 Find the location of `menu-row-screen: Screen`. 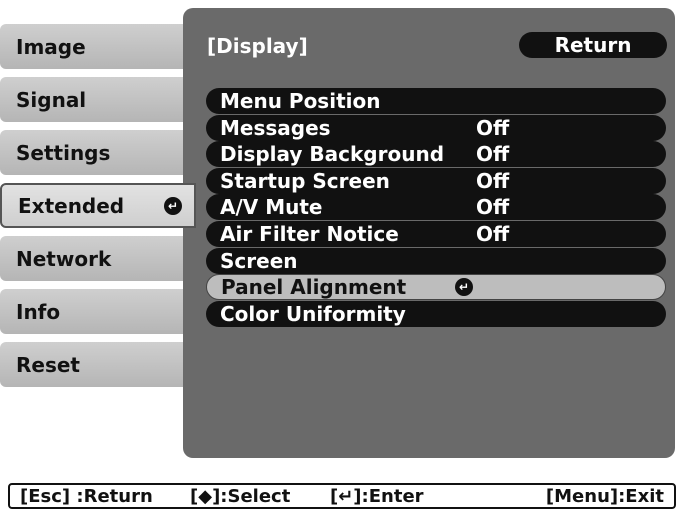

menu-row-screen: Screen is located at coordinates (436, 260).